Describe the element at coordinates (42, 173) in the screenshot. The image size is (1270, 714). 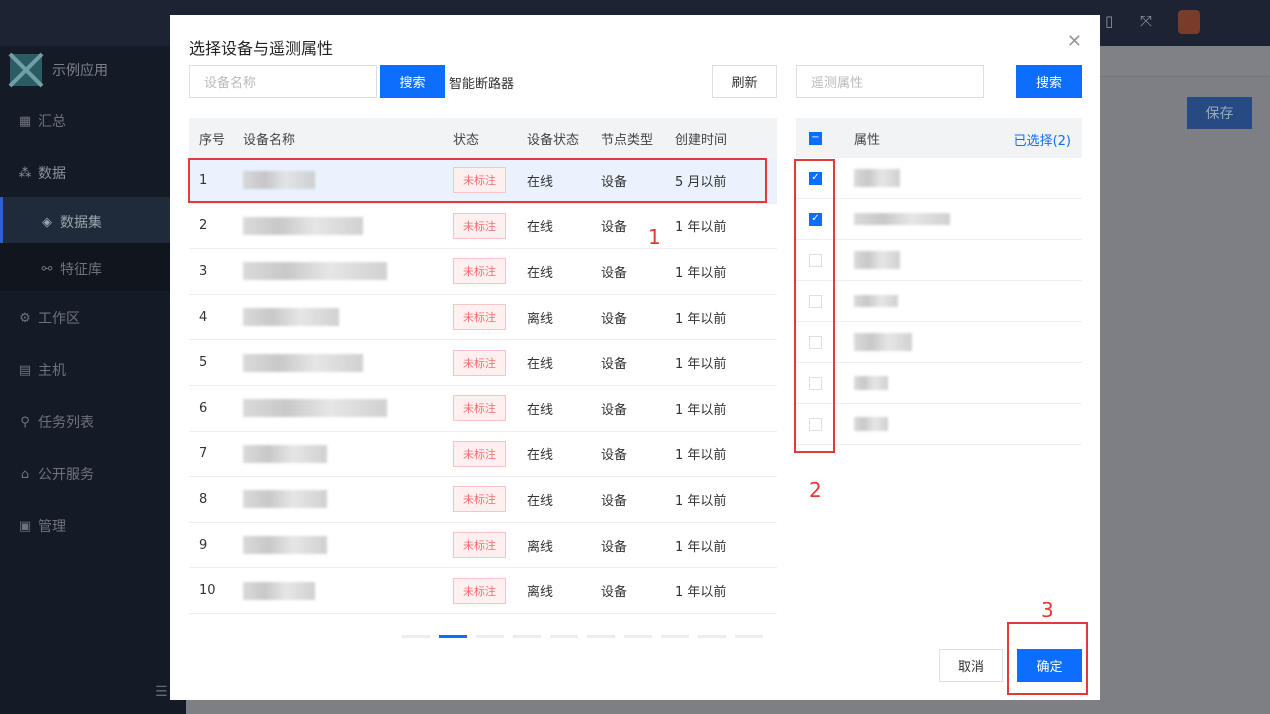
I see `sidebar-item-data: ⁂ 数据` at that location.